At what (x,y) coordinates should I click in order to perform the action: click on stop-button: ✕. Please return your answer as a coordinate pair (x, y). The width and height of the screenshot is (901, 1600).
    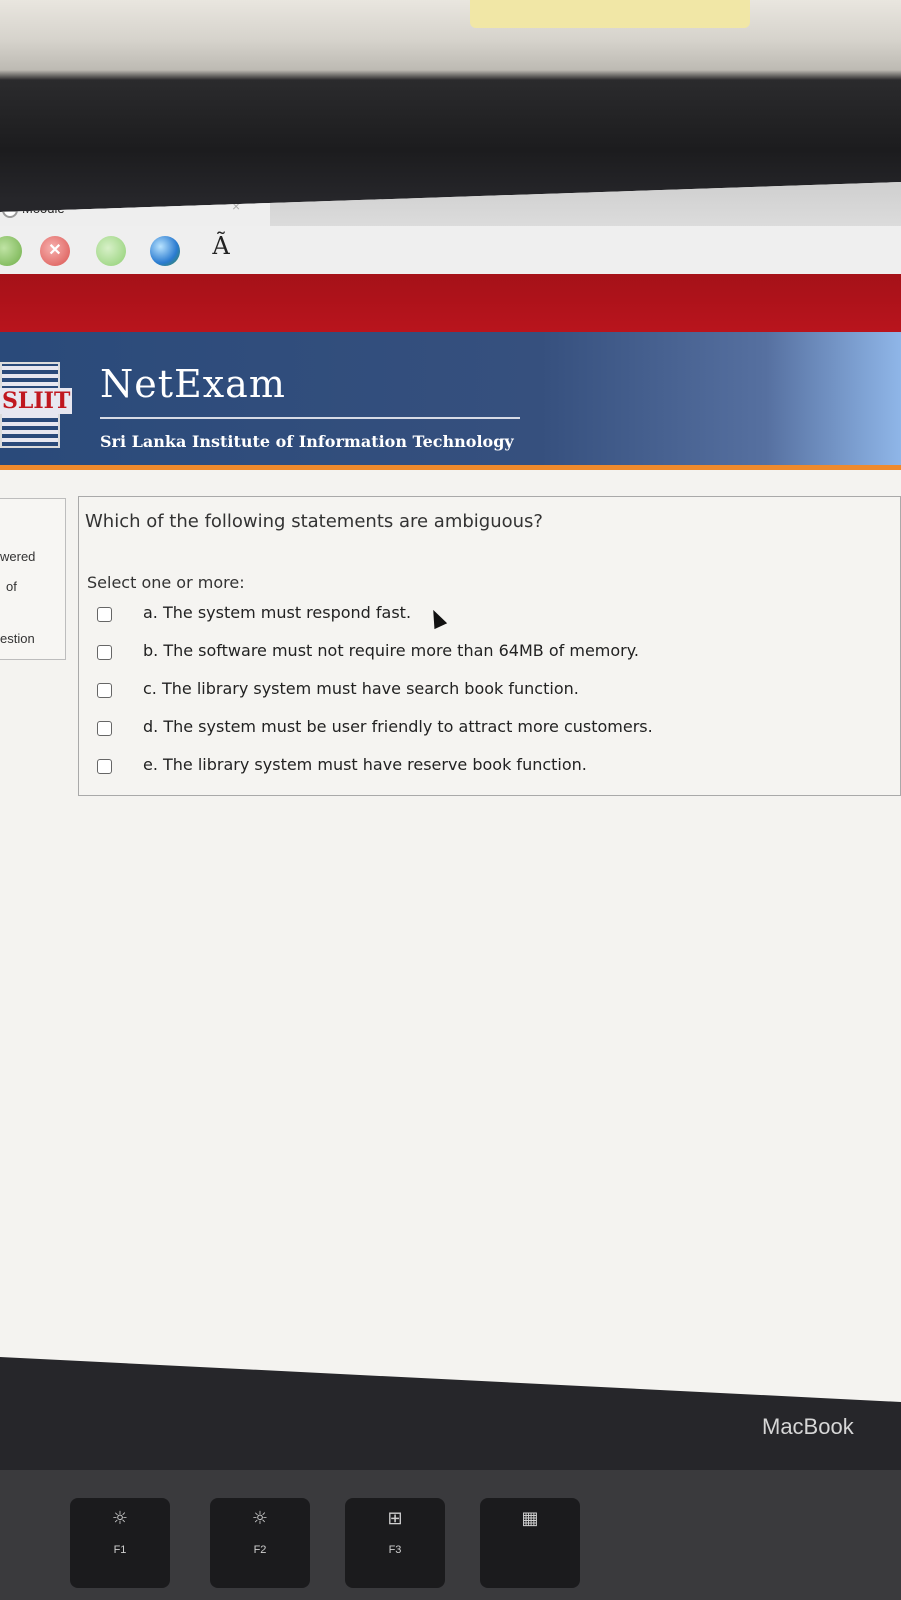
    Looking at the image, I should click on (55, 251).